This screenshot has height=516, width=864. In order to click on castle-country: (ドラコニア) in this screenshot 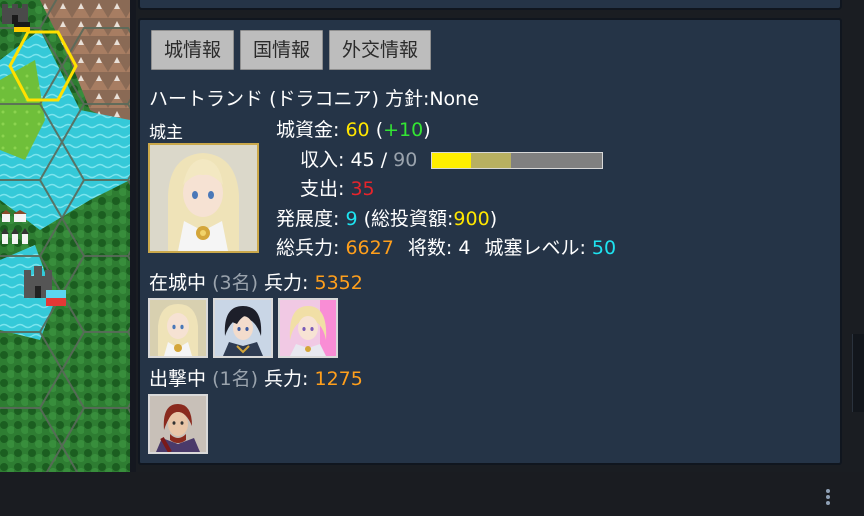, I will do `click(324, 99)`.